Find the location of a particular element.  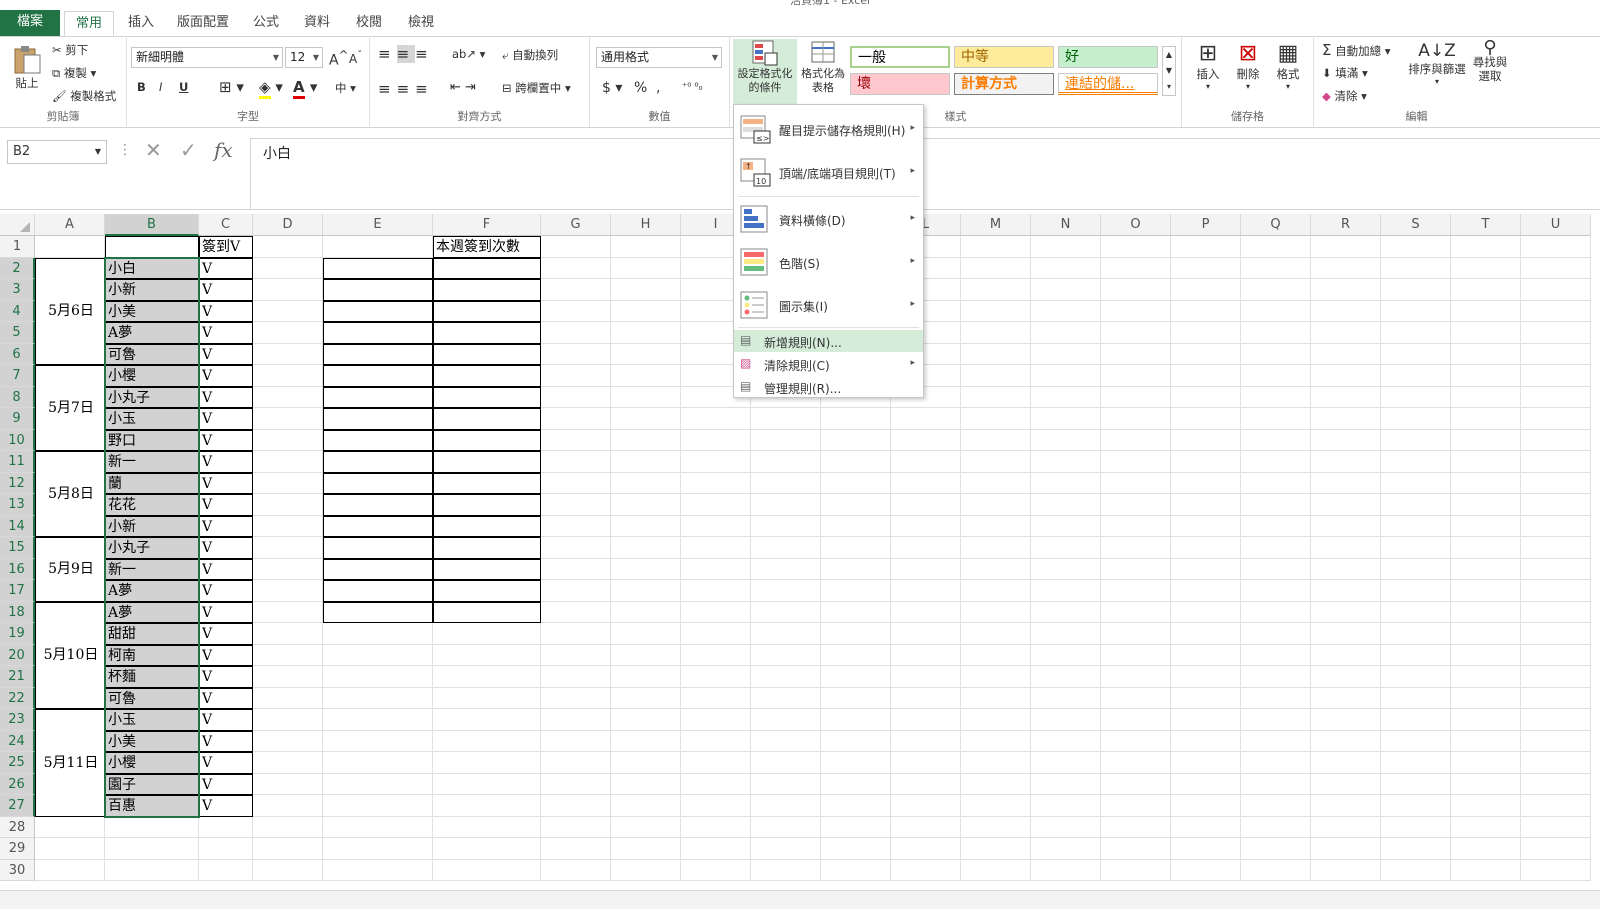

tab-review: 校閱 is located at coordinates (369, 23).